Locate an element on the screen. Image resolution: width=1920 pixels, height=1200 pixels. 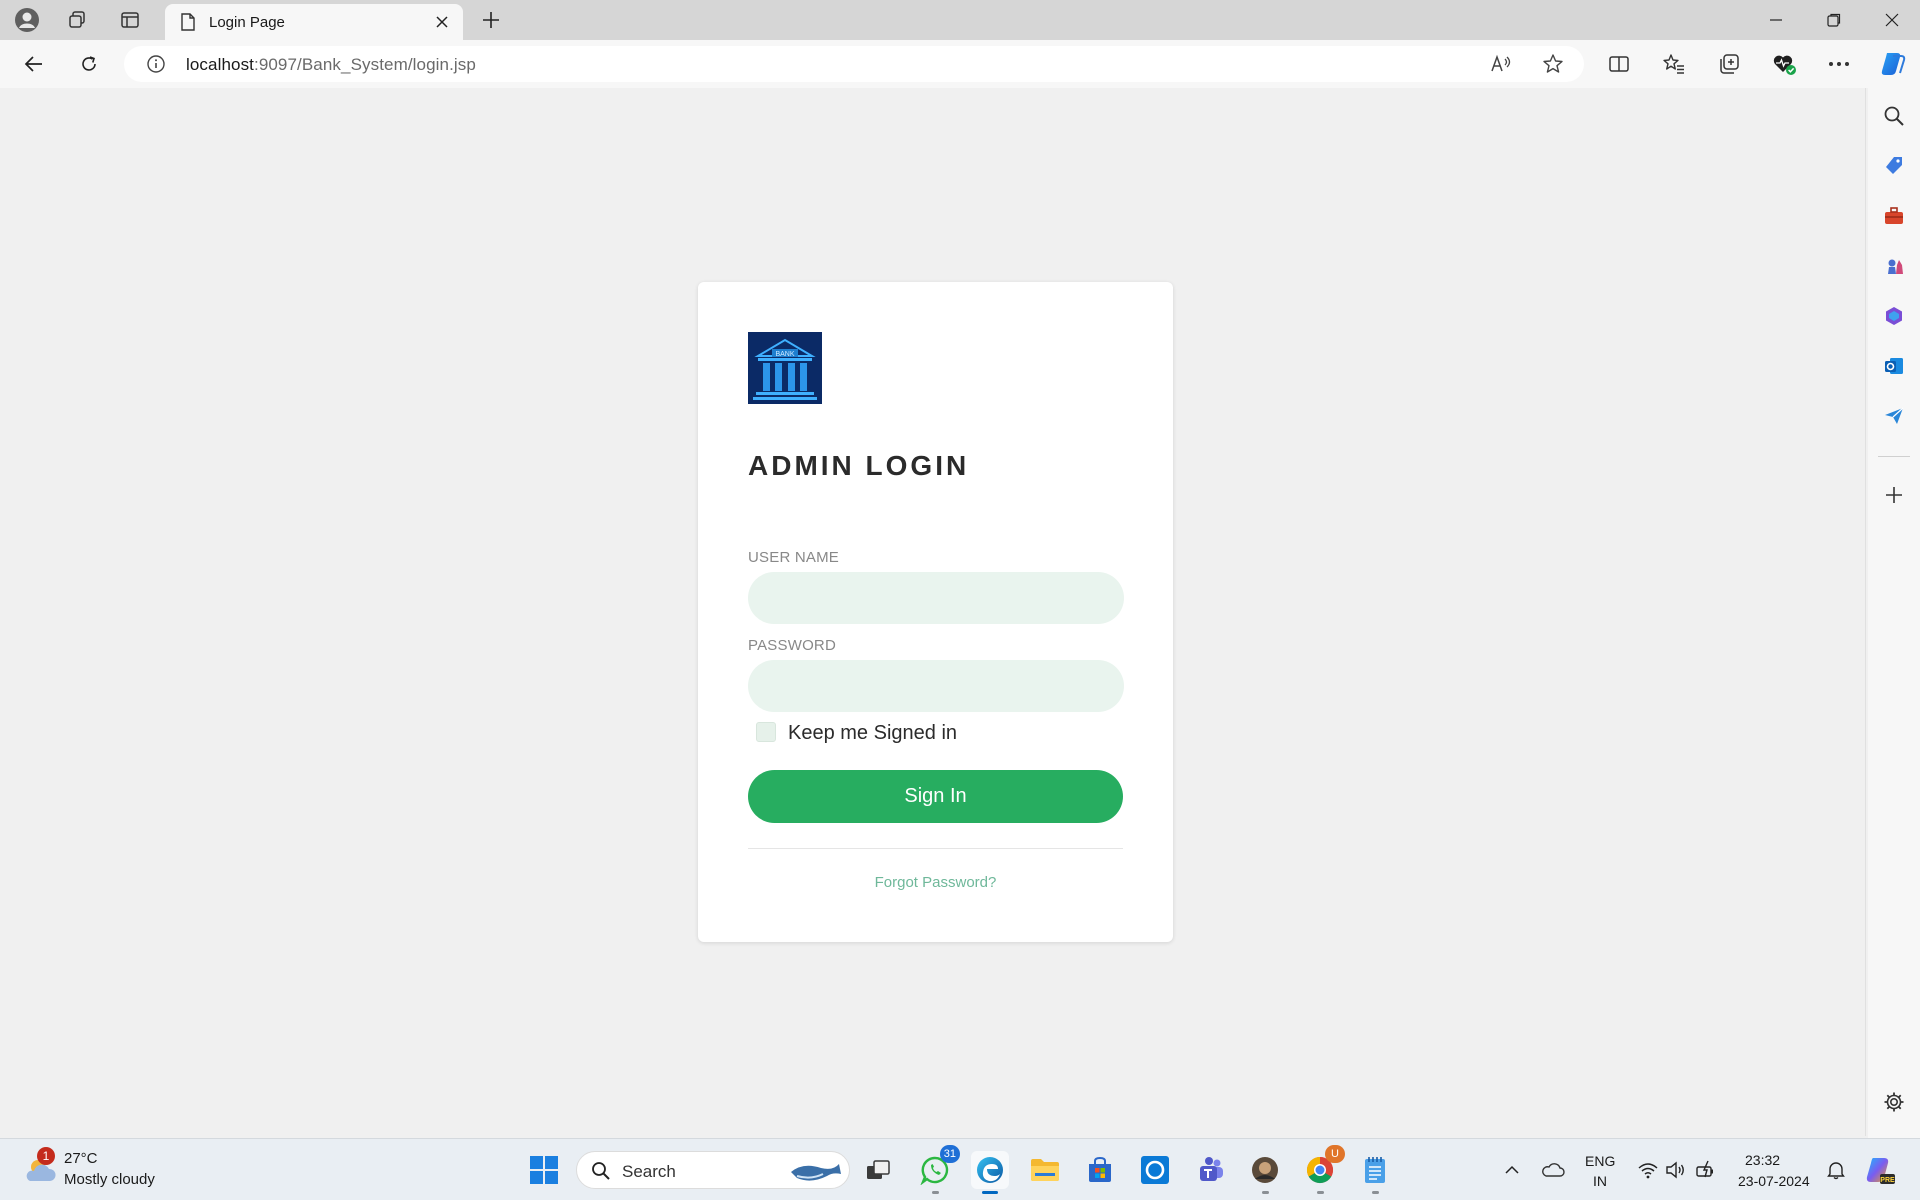
taskbar-store is located at coordinates (1100, 1170).